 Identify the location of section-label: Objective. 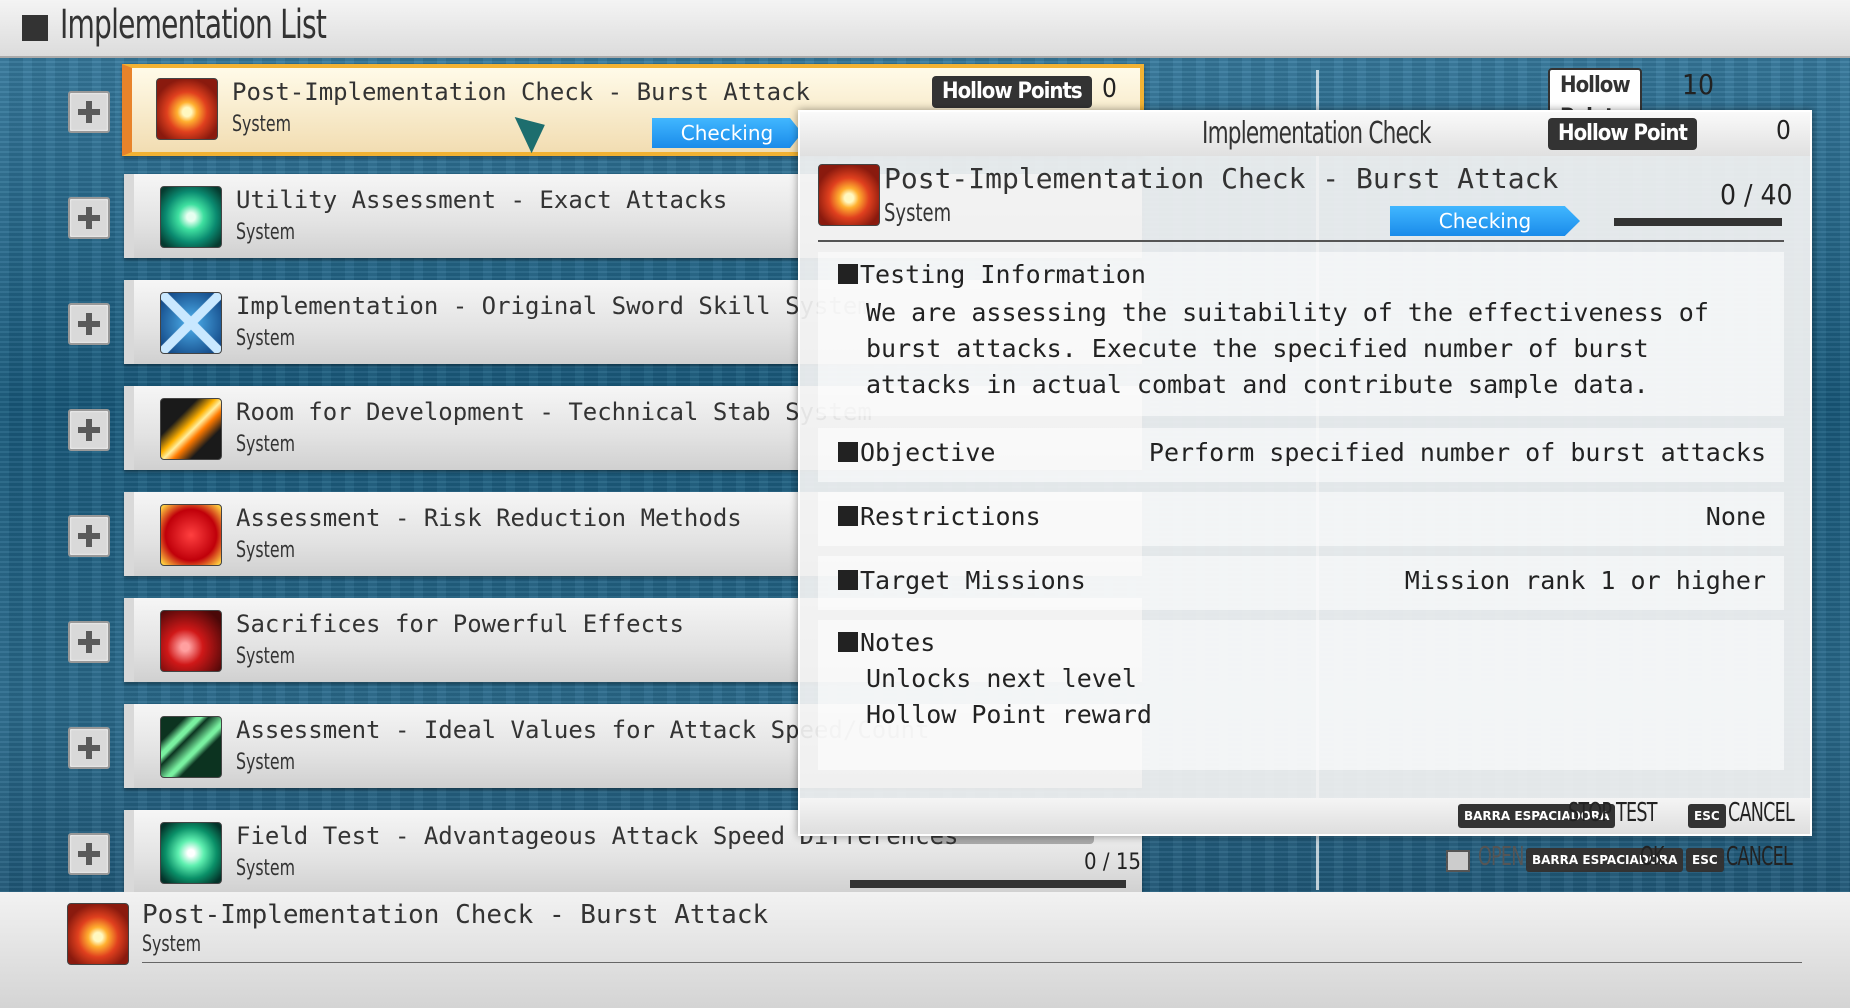
(916, 452).